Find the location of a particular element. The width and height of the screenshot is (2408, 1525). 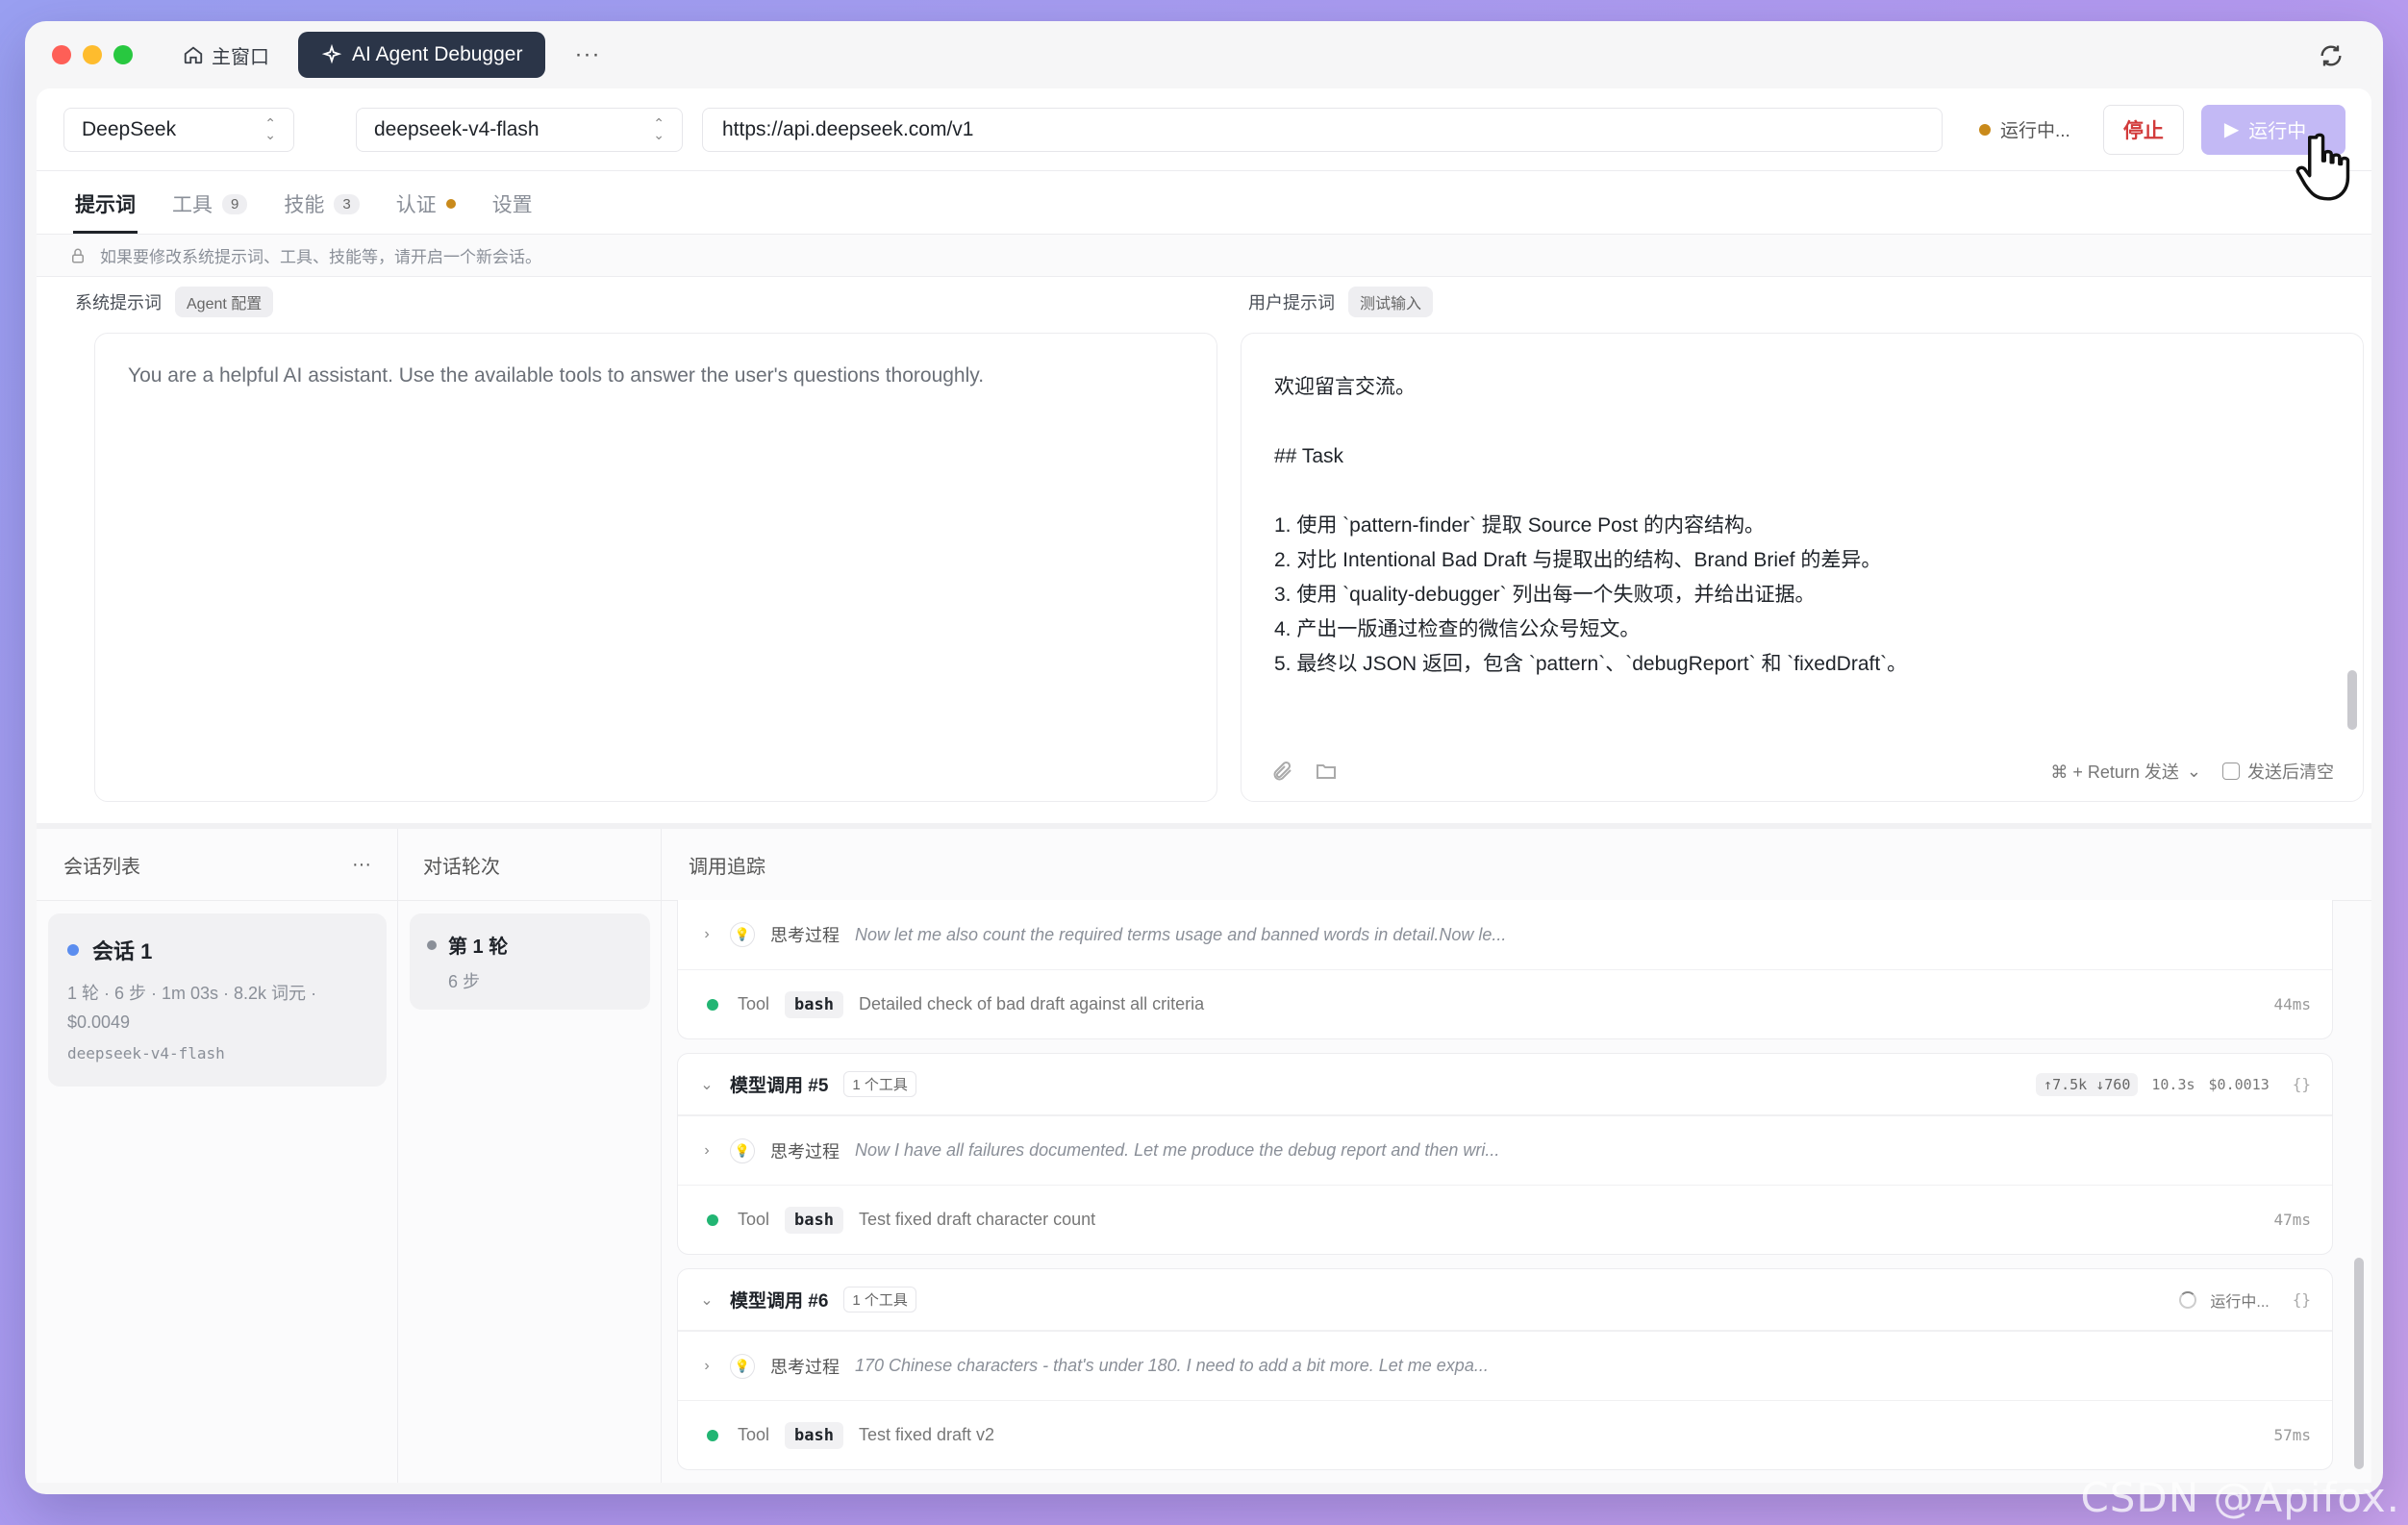

user-prompt-line is located at coordinates (1793, 492).